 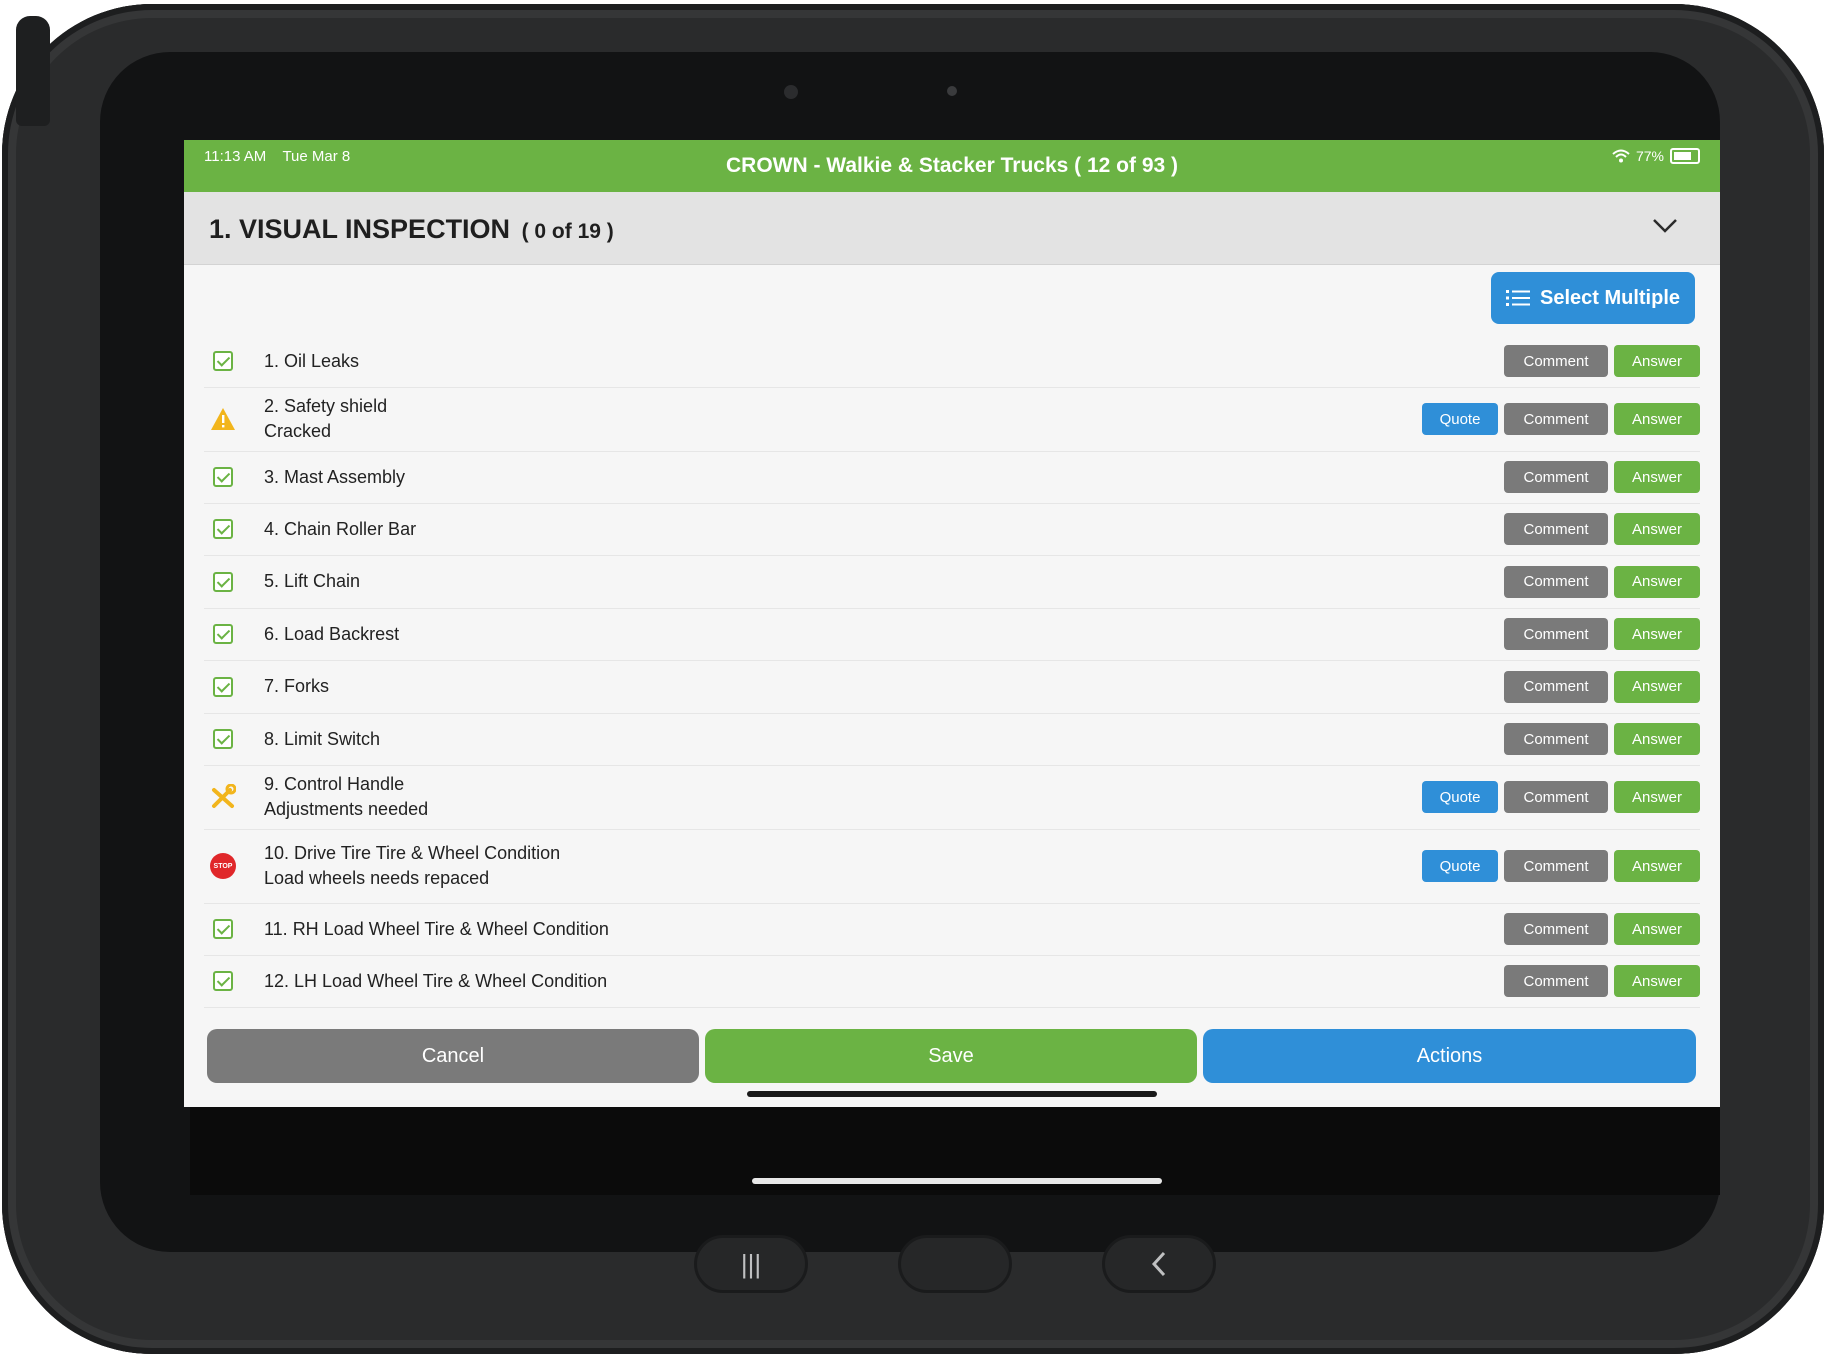 I want to click on sensor, so click(x=952, y=91).